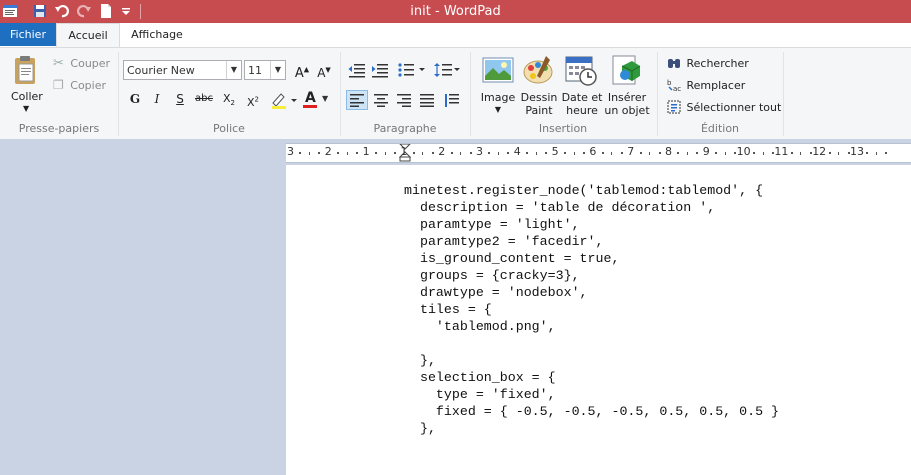 The width and height of the screenshot is (911, 475). Describe the element at coordinates (58, 63) in the screenshot. I see `scissors-icon: ✂` at that location.